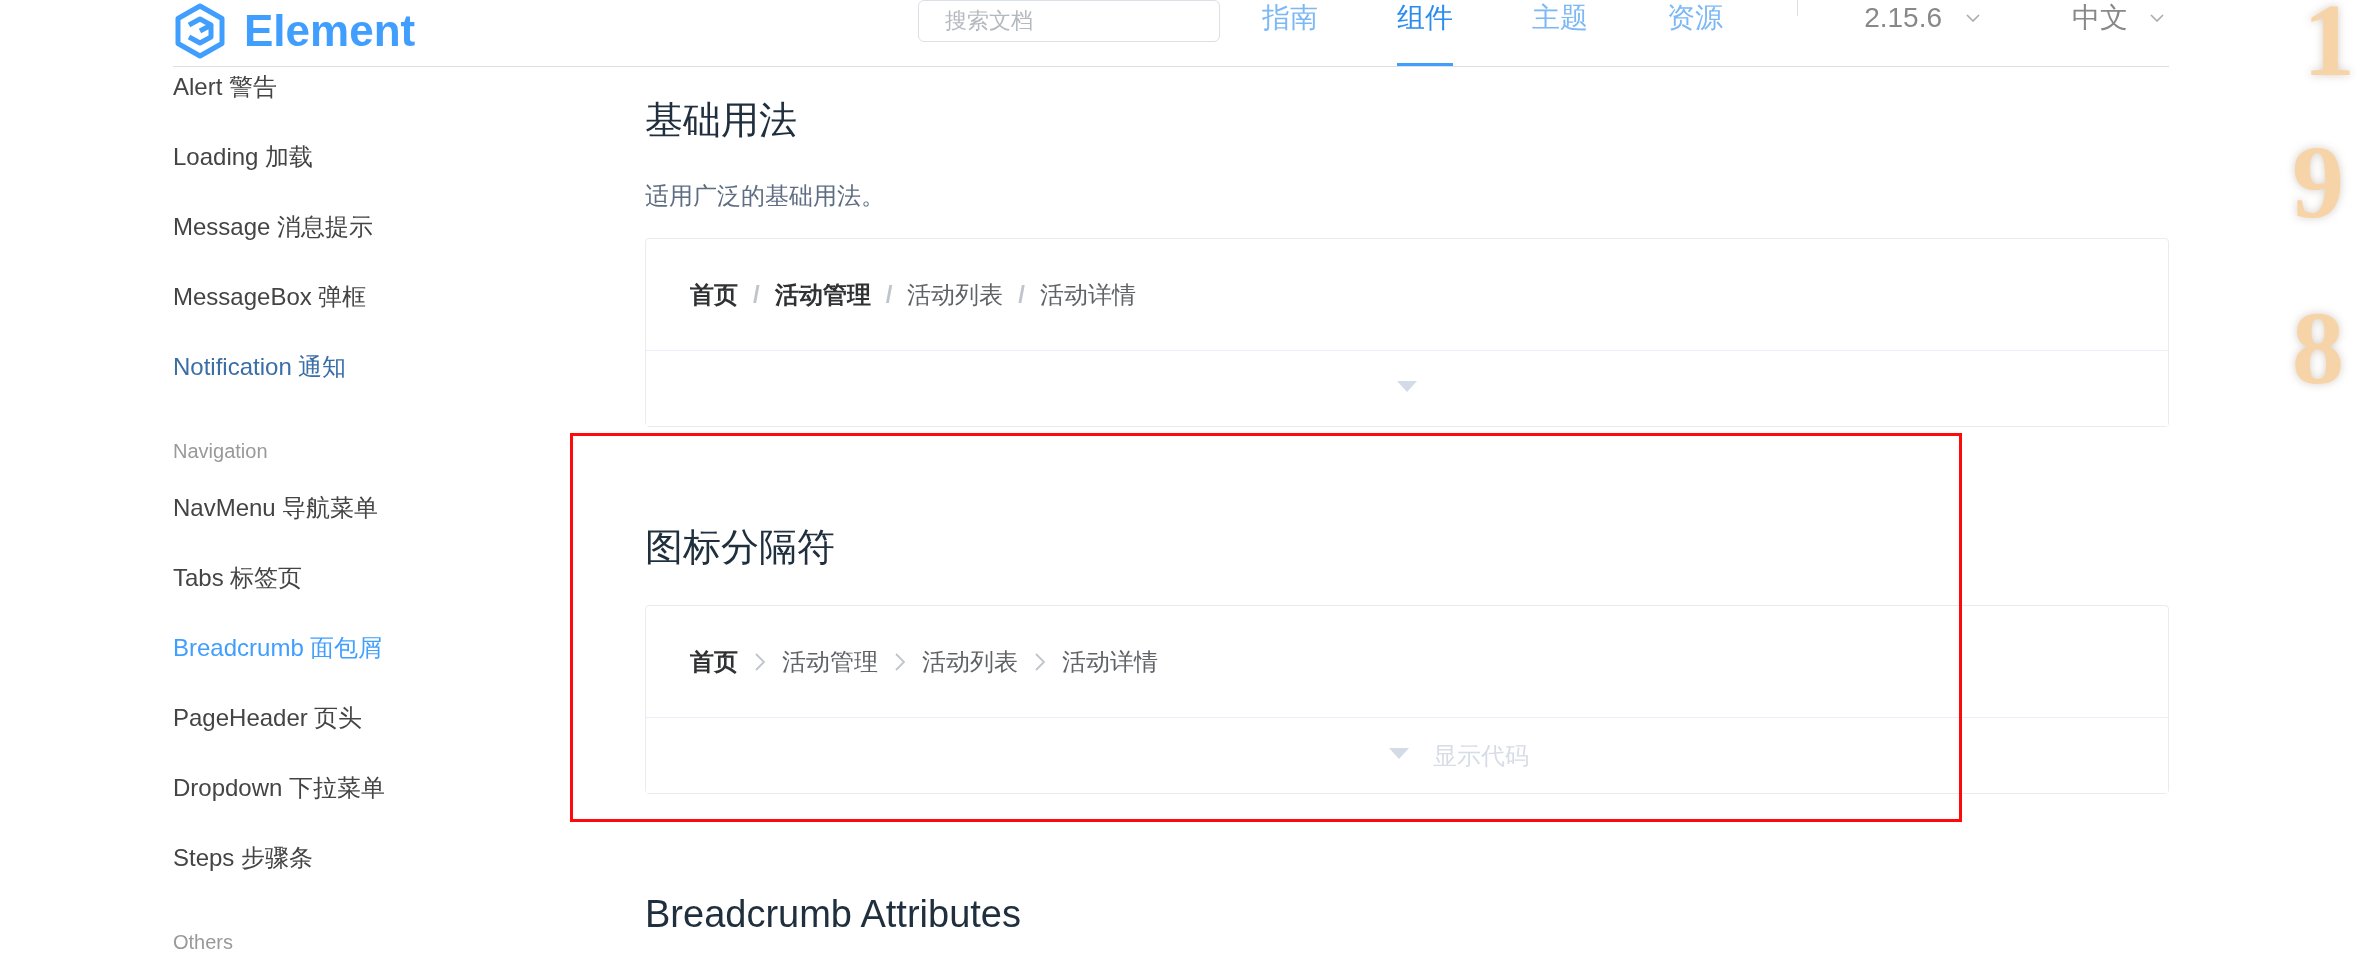 This screenshot has width=2364, height=953. What do you see at coordinates (740, 547) in the screenshot?
I see `section-title: 图标分隔符` at bounding box center [740, 547].